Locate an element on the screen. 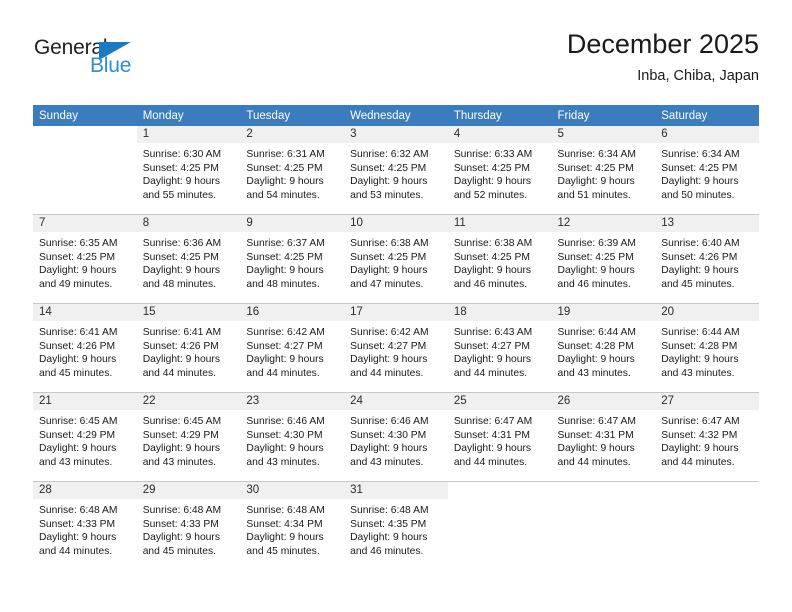  sunrise-time: Sunrise: 6:41 AM is located at coordinates (78, 332).